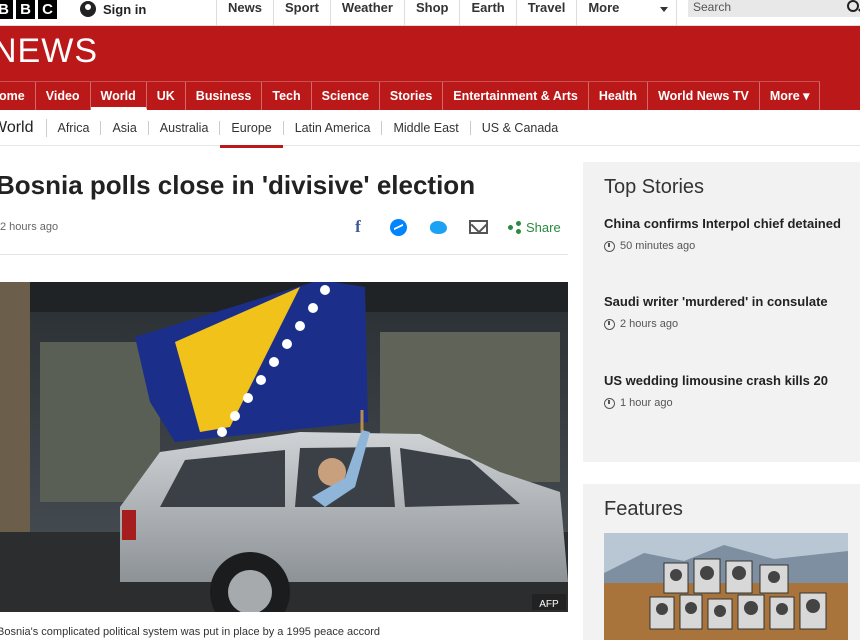  I want to click on news-nav-world: World, so click(118, 96).